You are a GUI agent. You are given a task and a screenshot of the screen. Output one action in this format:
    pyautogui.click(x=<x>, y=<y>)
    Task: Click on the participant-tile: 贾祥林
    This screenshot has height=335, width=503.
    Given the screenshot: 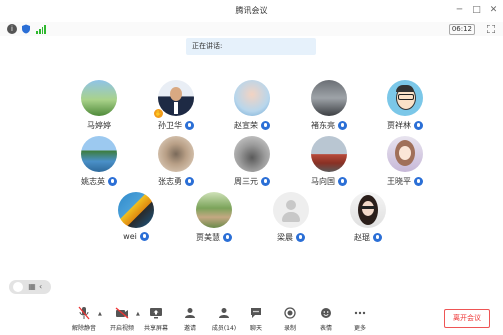 What is the action you would take?
    pyautogui.click(x=405, y=105)
    